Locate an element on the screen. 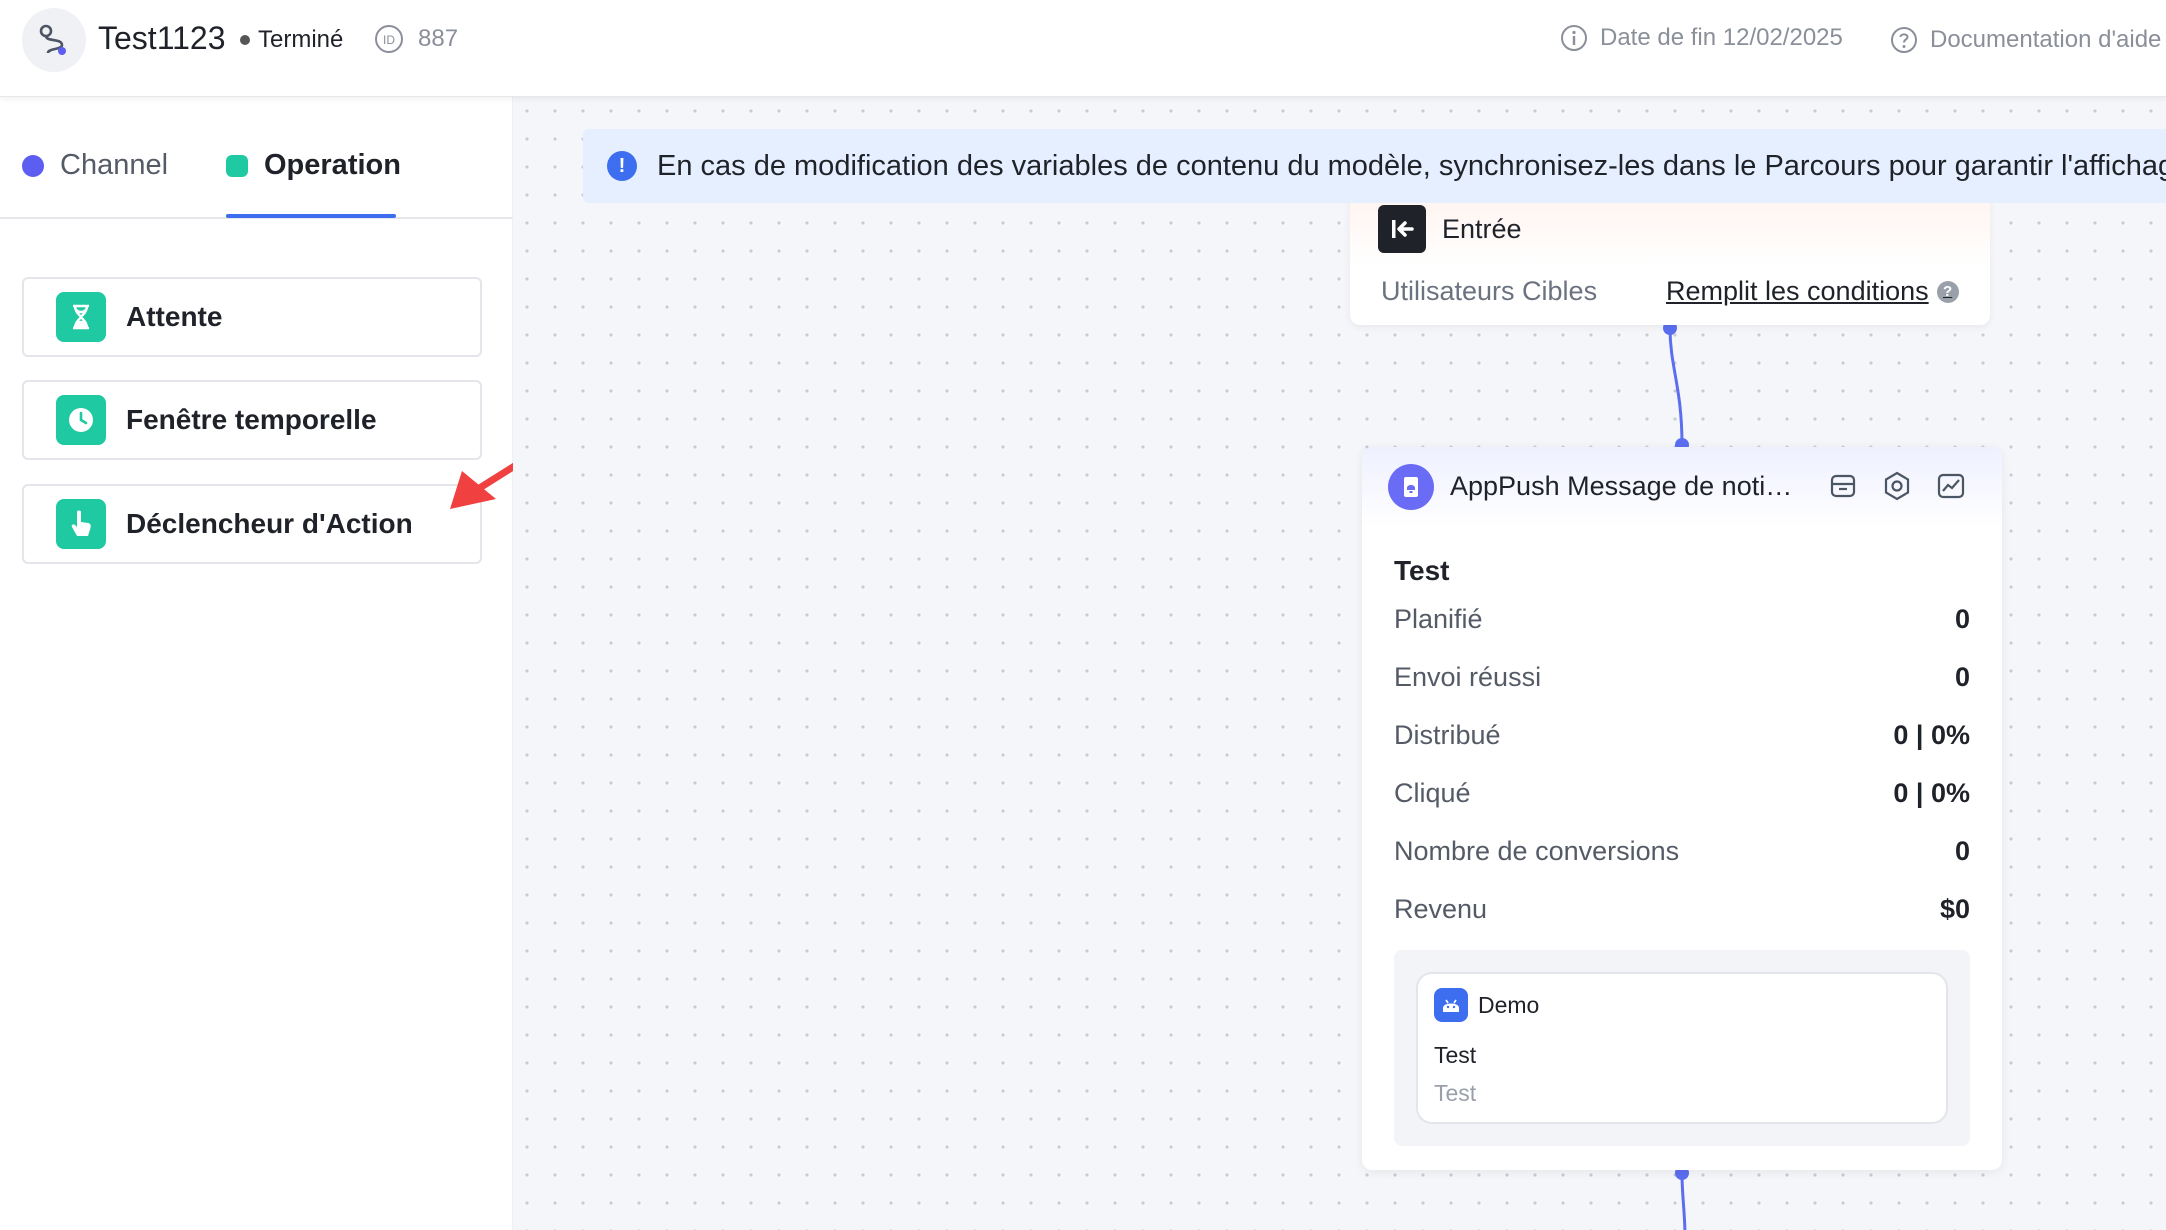 Image resolution: width=2166 pixels, height=1230 pixels. status-badge: Terminé is located at coordinates (291, 40).